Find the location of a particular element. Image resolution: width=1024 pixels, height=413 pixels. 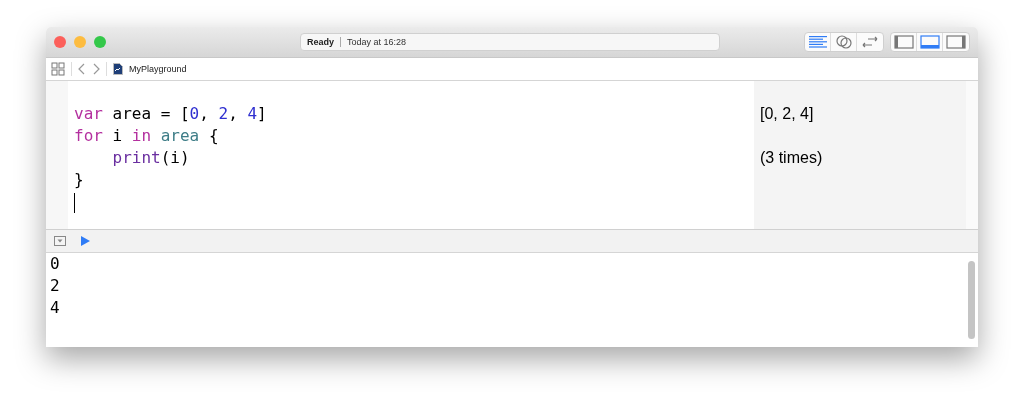

text-cursor is located at coordinates (74, 202).